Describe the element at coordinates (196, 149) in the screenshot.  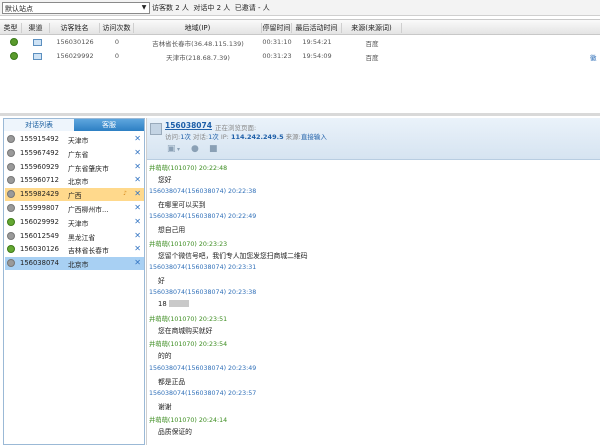
I see `user-icon: ●` at that location.